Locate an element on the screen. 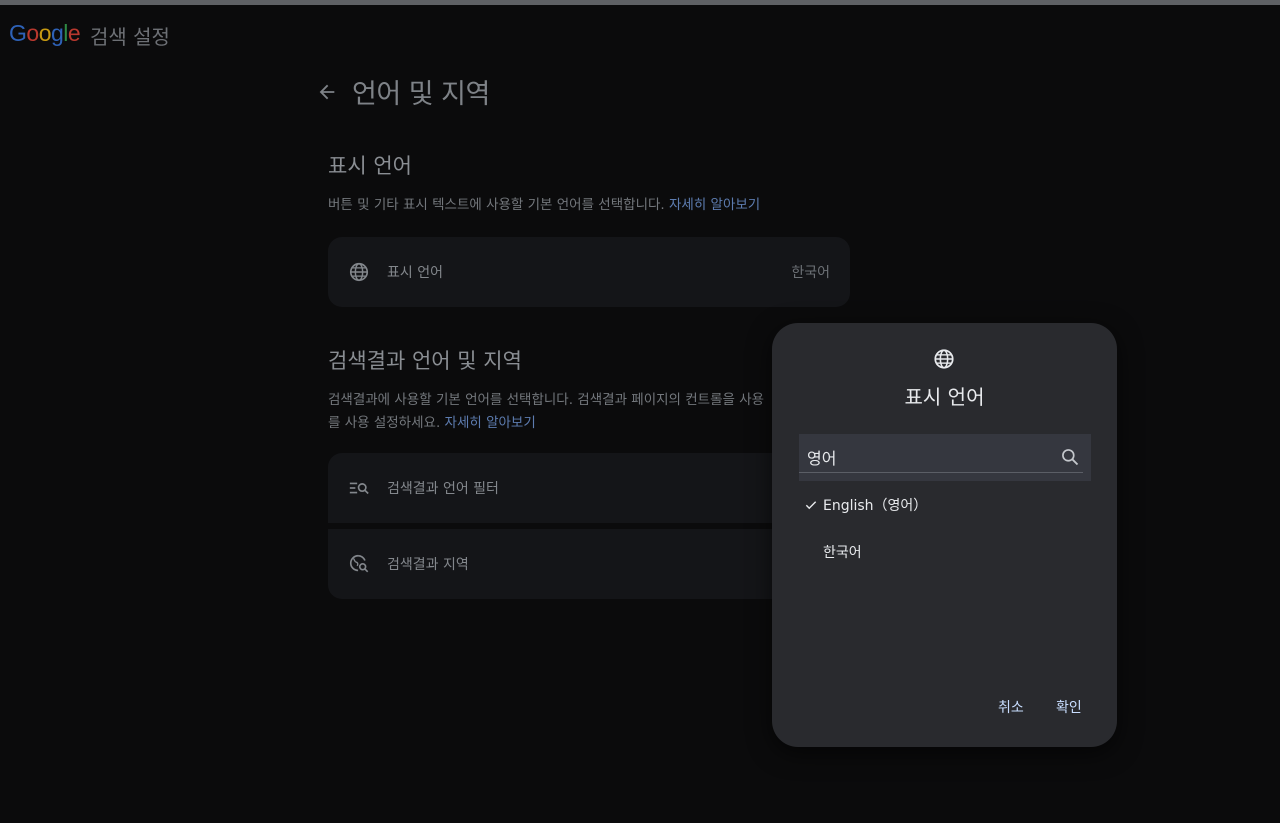  window-top-bar is located at coordinates (640, 2).